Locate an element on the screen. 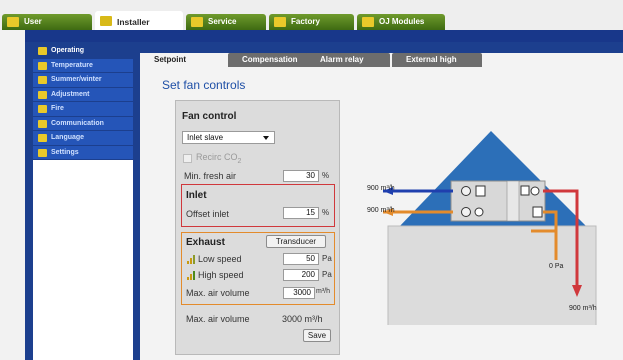  transducer-button: Transducer is located at coordinates (296, 241).